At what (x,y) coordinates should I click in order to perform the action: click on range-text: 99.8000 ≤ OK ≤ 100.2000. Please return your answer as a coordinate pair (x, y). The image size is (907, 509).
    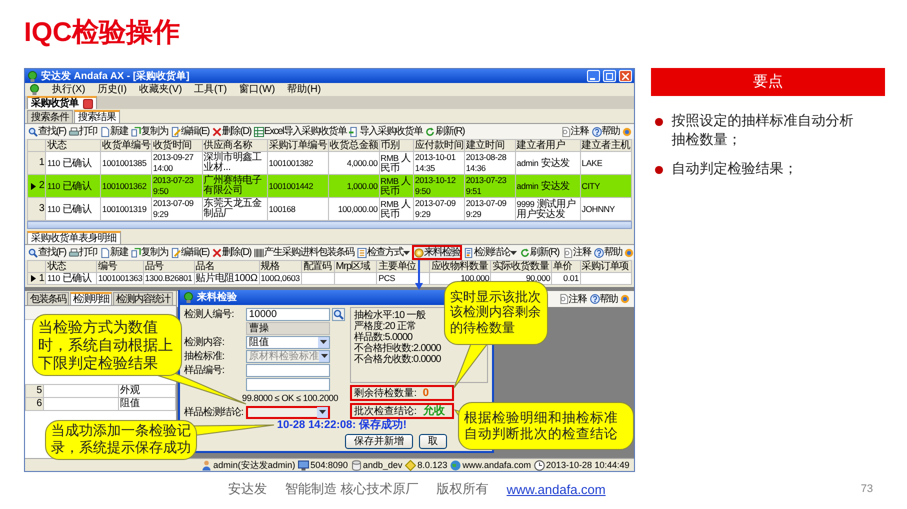
    Looking at the image, I should click on (290, 398).